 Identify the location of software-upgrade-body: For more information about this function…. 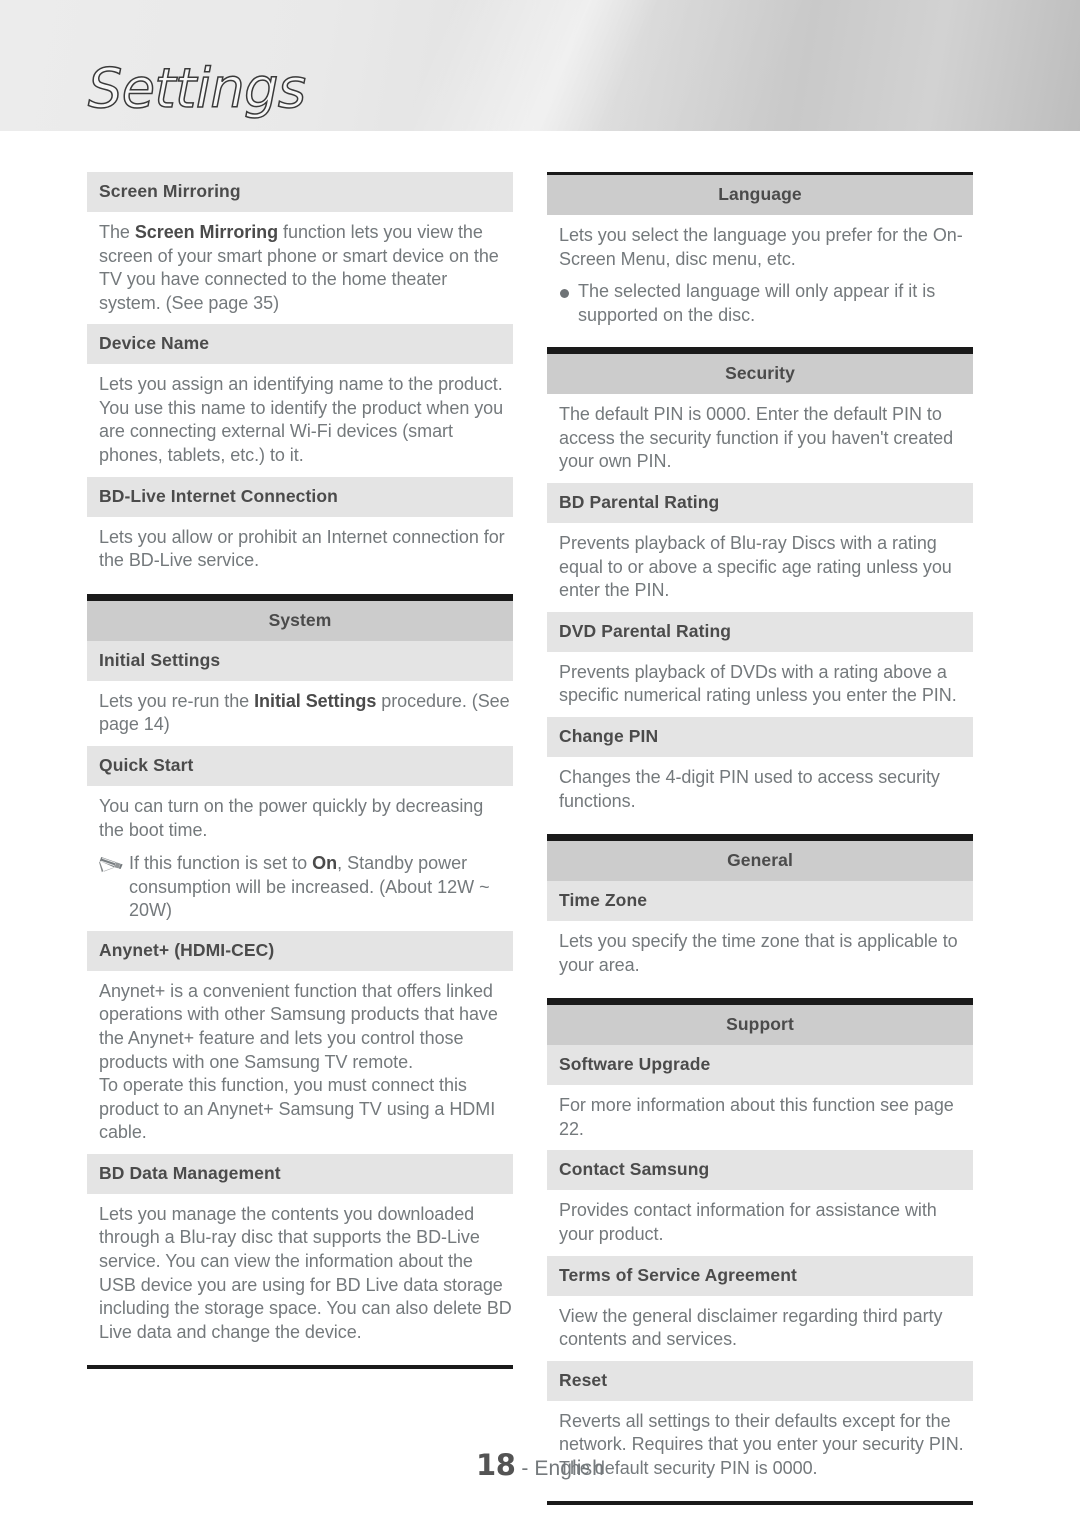
(756, 1117).